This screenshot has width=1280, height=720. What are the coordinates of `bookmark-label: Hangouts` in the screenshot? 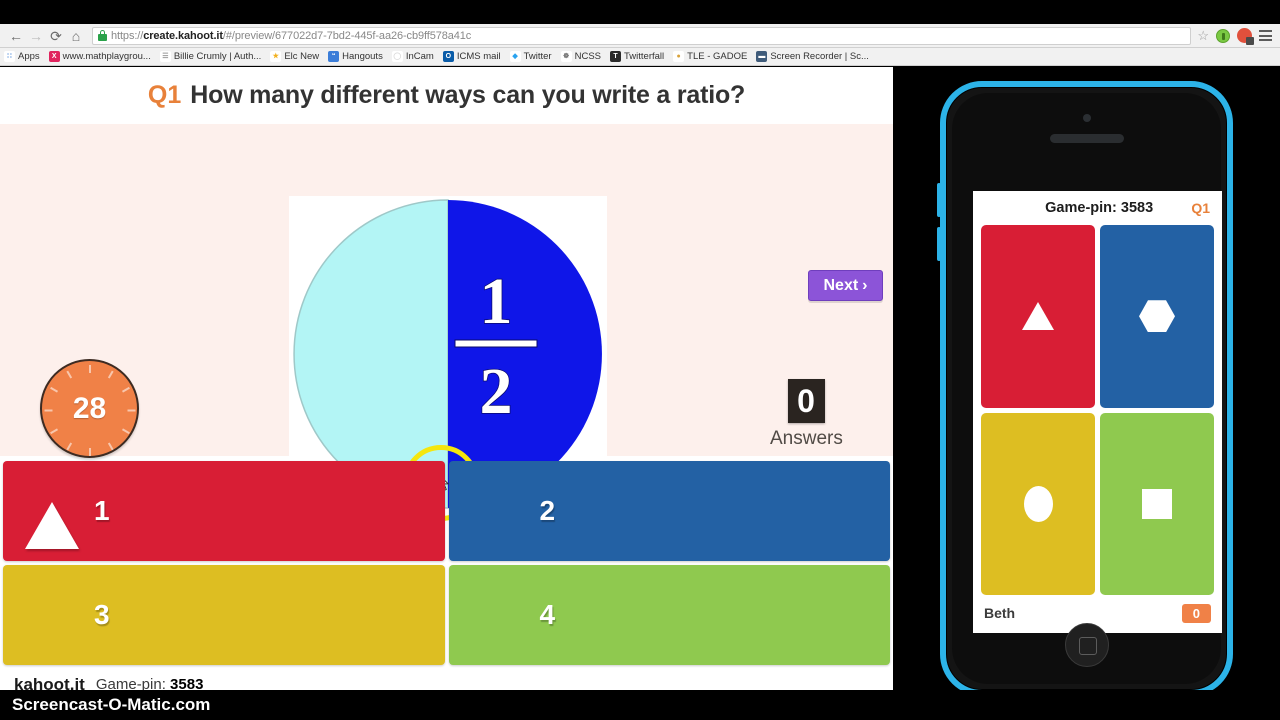 It's located at (362, 56).